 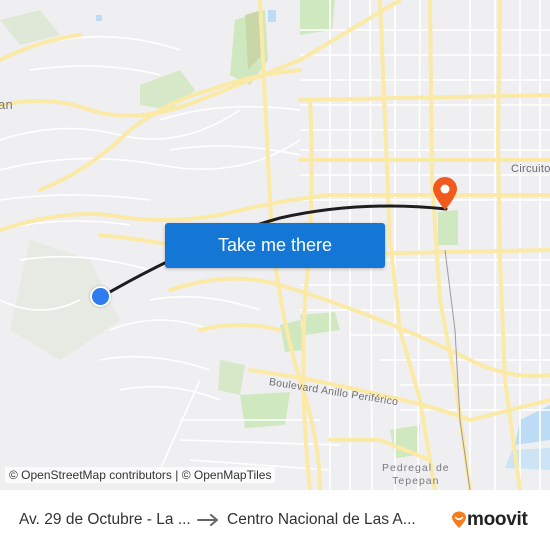 I want to click on place-label-line: Pedregal de, so click(x=416, y=468).